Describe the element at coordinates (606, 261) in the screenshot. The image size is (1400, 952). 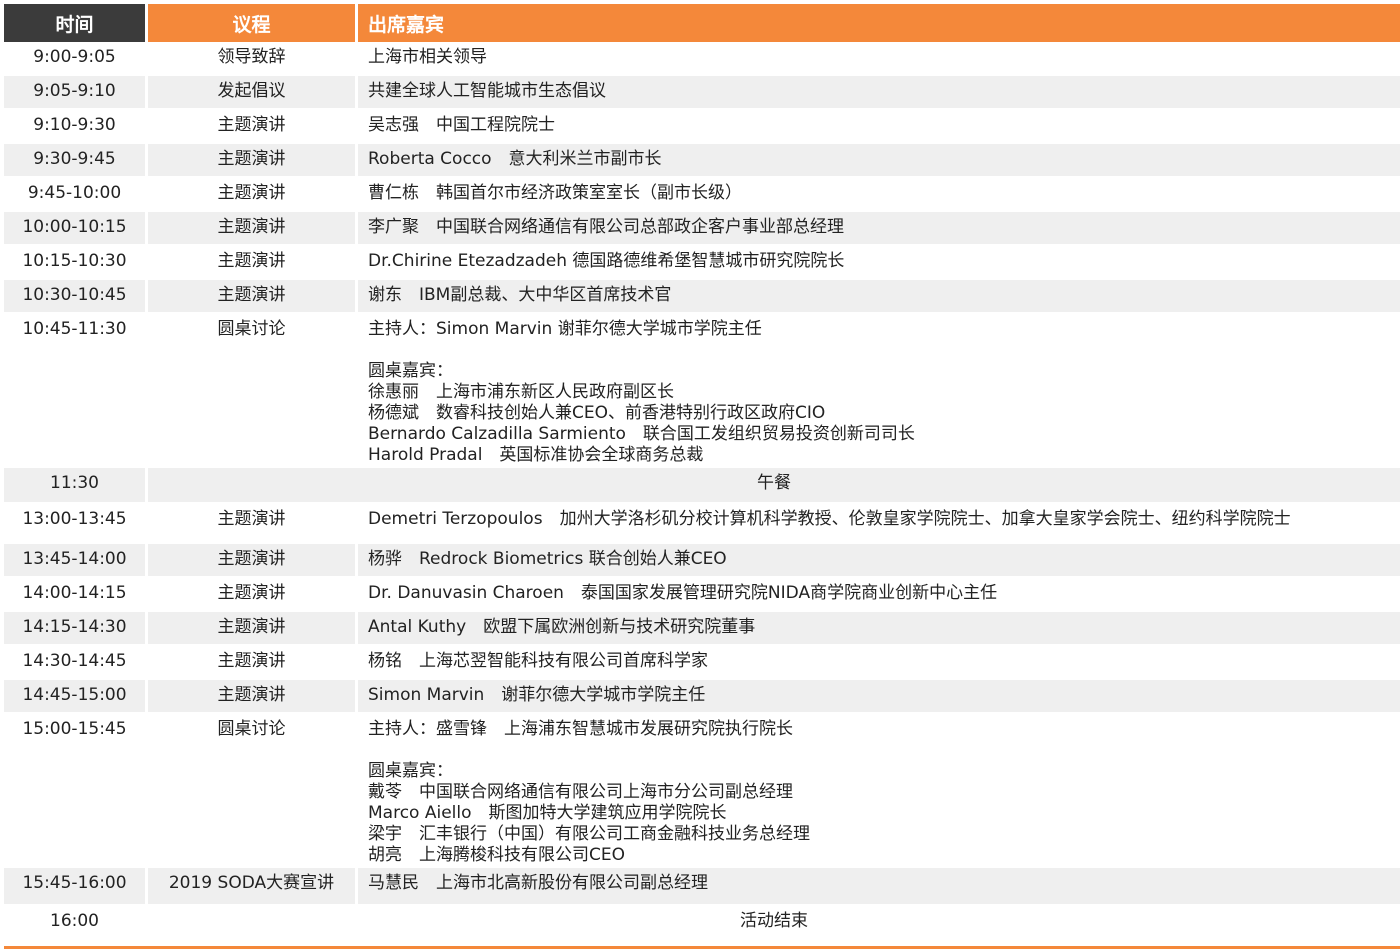
I see `speaker-line: Dr.Chirine Etezadzadeh 德国路德维希堡智慧城市研究院院长` at that location.